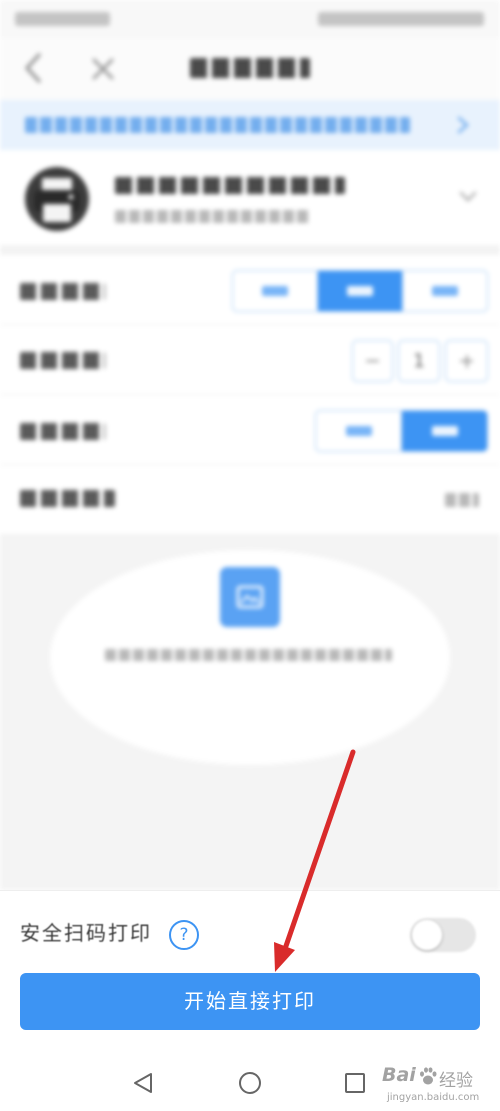 Image resolution: width=500 pixels, height=1111 pixels. I want to click on plus-icon-v, so click(466, 361).